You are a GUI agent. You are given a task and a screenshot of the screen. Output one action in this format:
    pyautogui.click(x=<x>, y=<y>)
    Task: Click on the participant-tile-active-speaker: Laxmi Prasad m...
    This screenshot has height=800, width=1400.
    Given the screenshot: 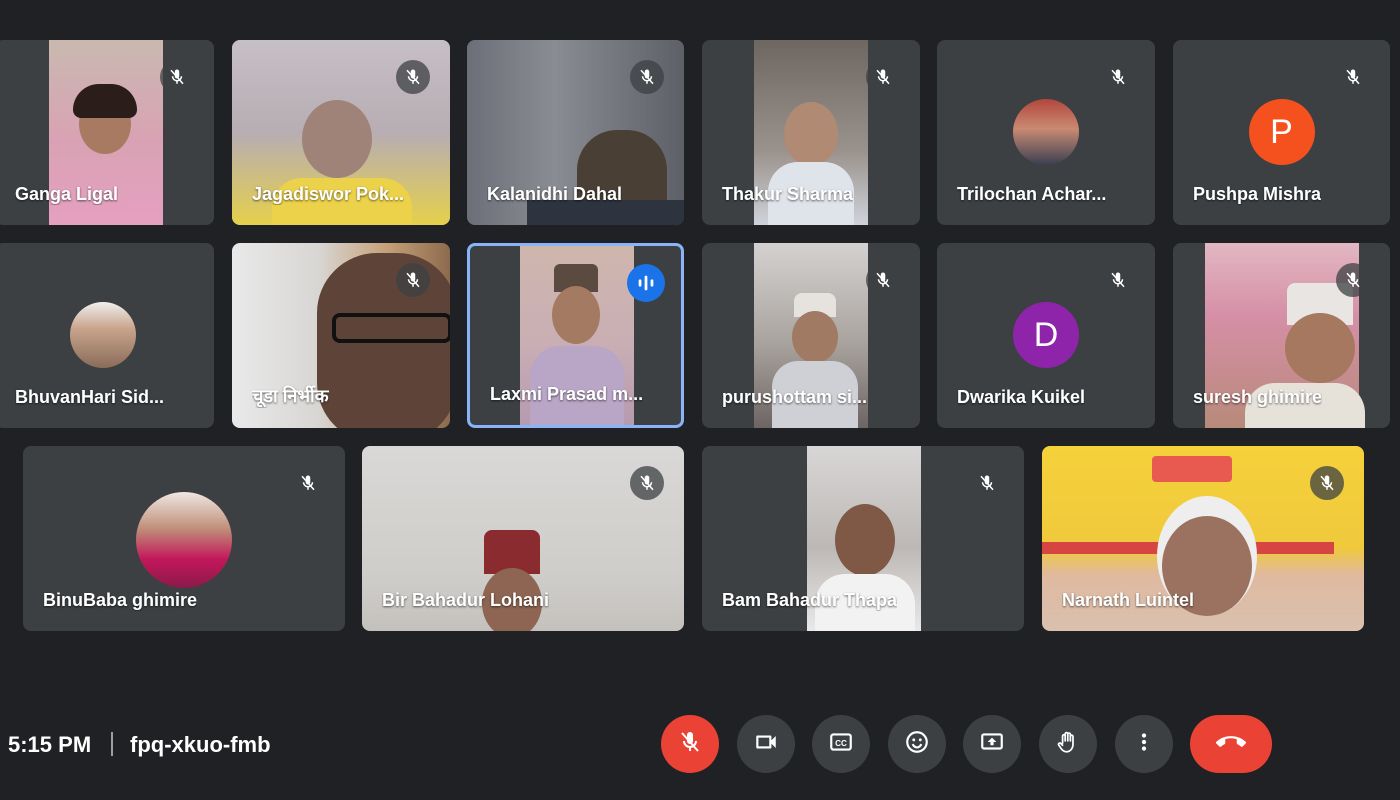 What is the action you would take?
    pyautogui.click(x=575, y=335)
    